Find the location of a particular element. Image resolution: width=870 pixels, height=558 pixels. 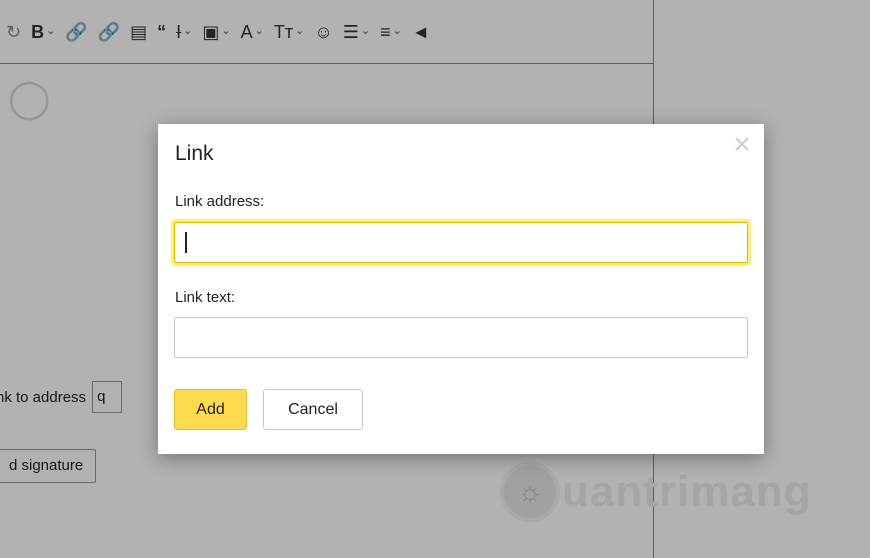

close-icon: × is located at coordinates (742, 145).